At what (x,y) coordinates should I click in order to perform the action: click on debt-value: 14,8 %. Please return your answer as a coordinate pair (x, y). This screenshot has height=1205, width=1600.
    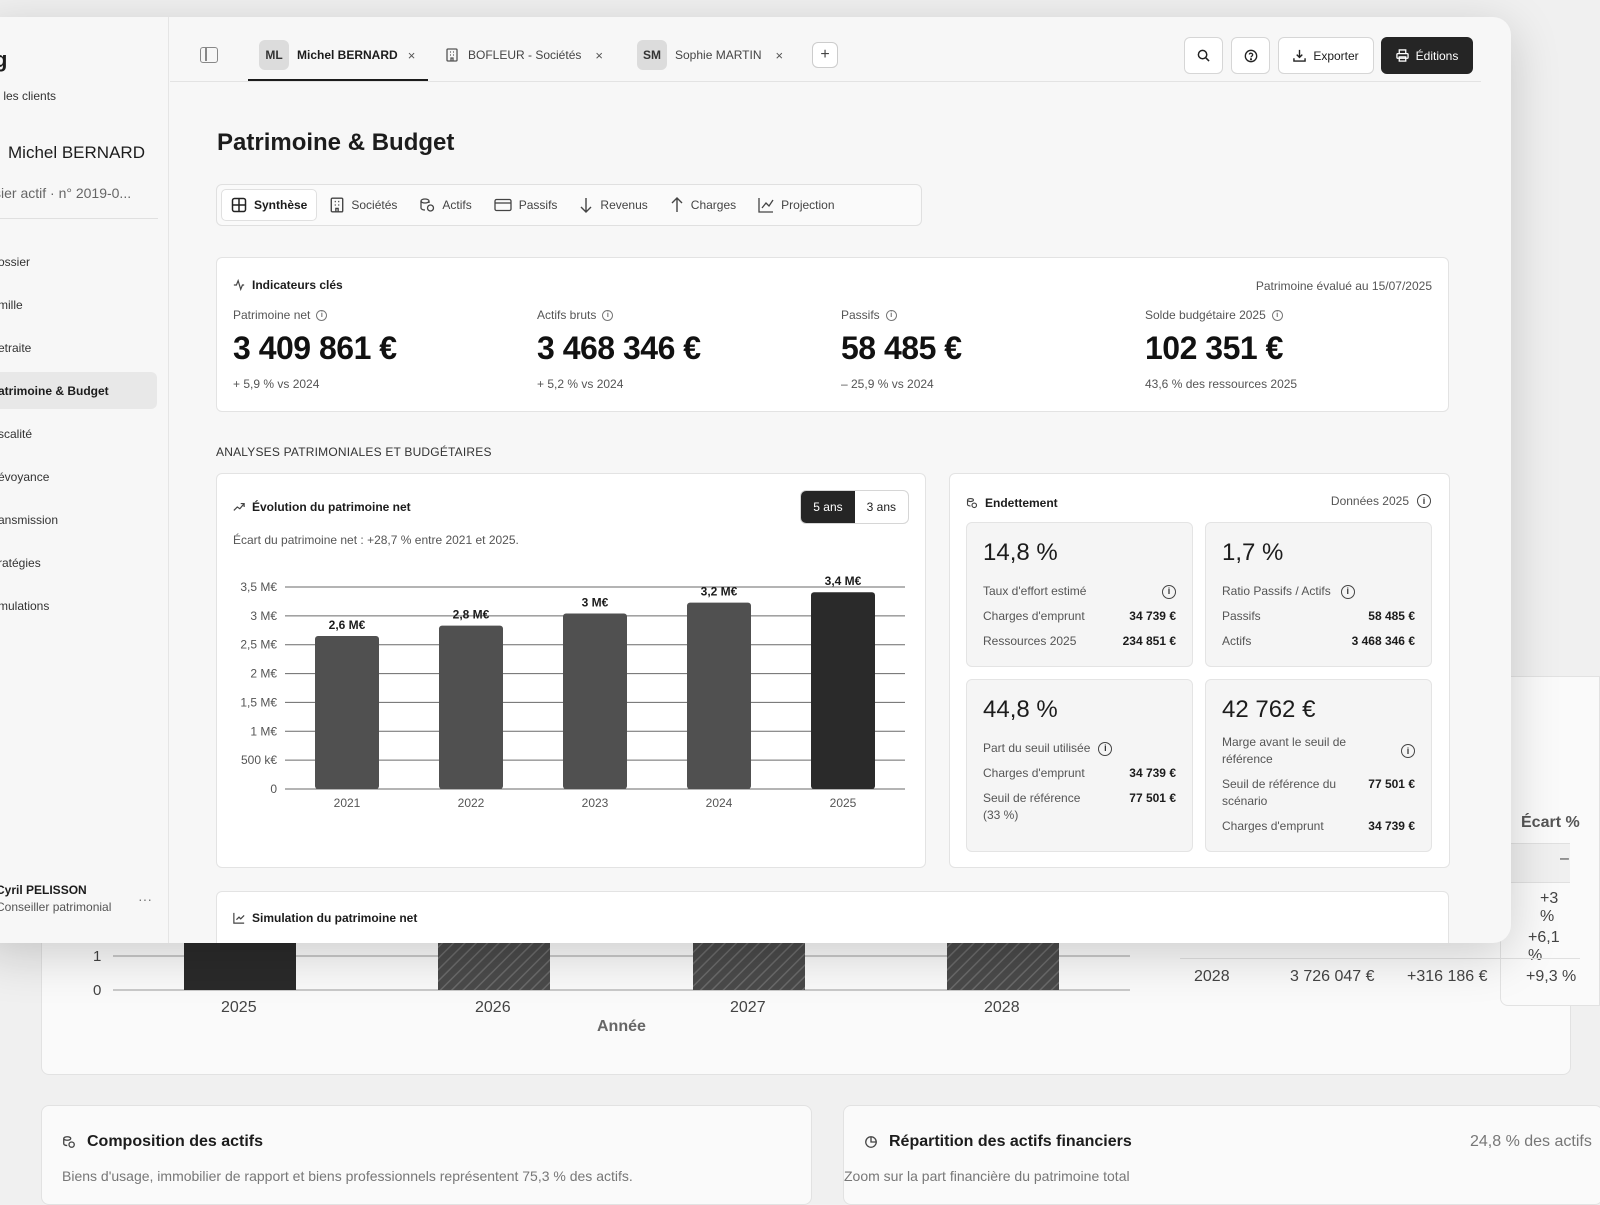
    Looking at the image, I should click on (1020, 552).